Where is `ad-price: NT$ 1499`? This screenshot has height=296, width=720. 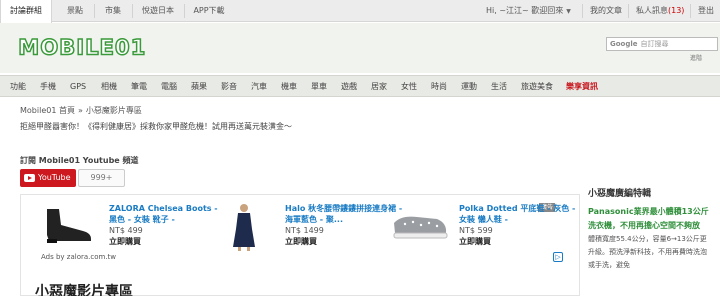 ad-price: NT$ 1499 is located at coordinates (304, 230).